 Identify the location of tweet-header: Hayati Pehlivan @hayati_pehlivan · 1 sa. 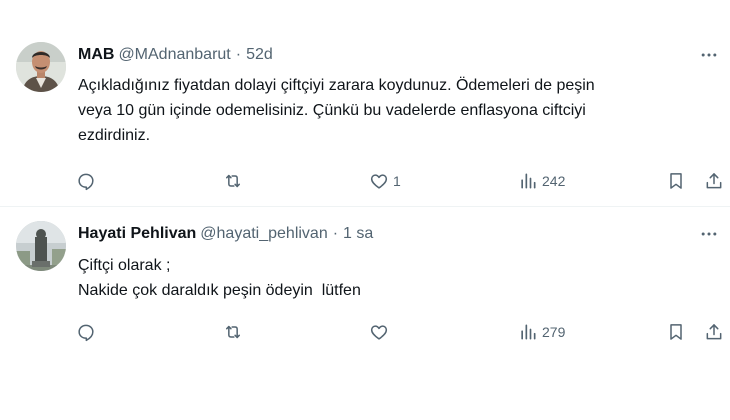
(225, 234).